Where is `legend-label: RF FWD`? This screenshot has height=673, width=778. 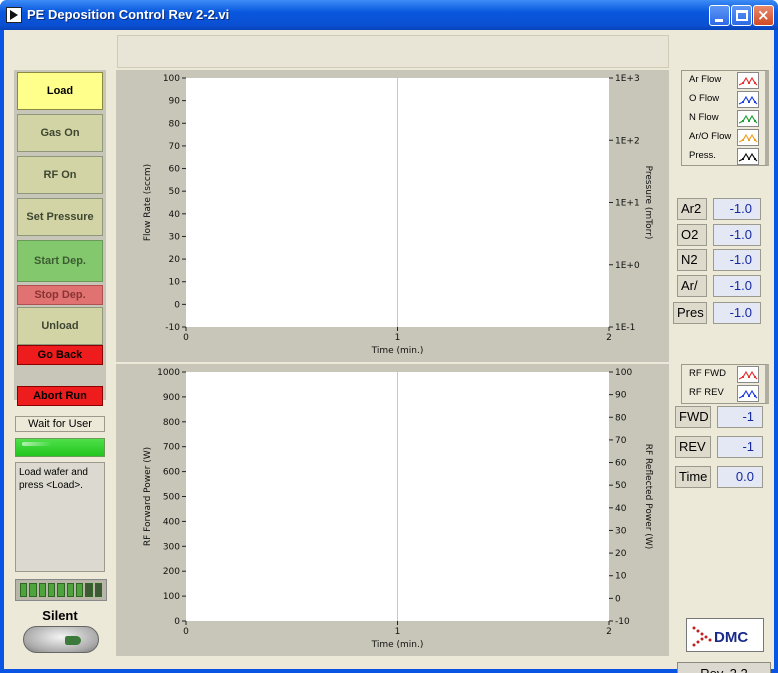
legend-label: RF FWD is located at coordinates (707, 373).